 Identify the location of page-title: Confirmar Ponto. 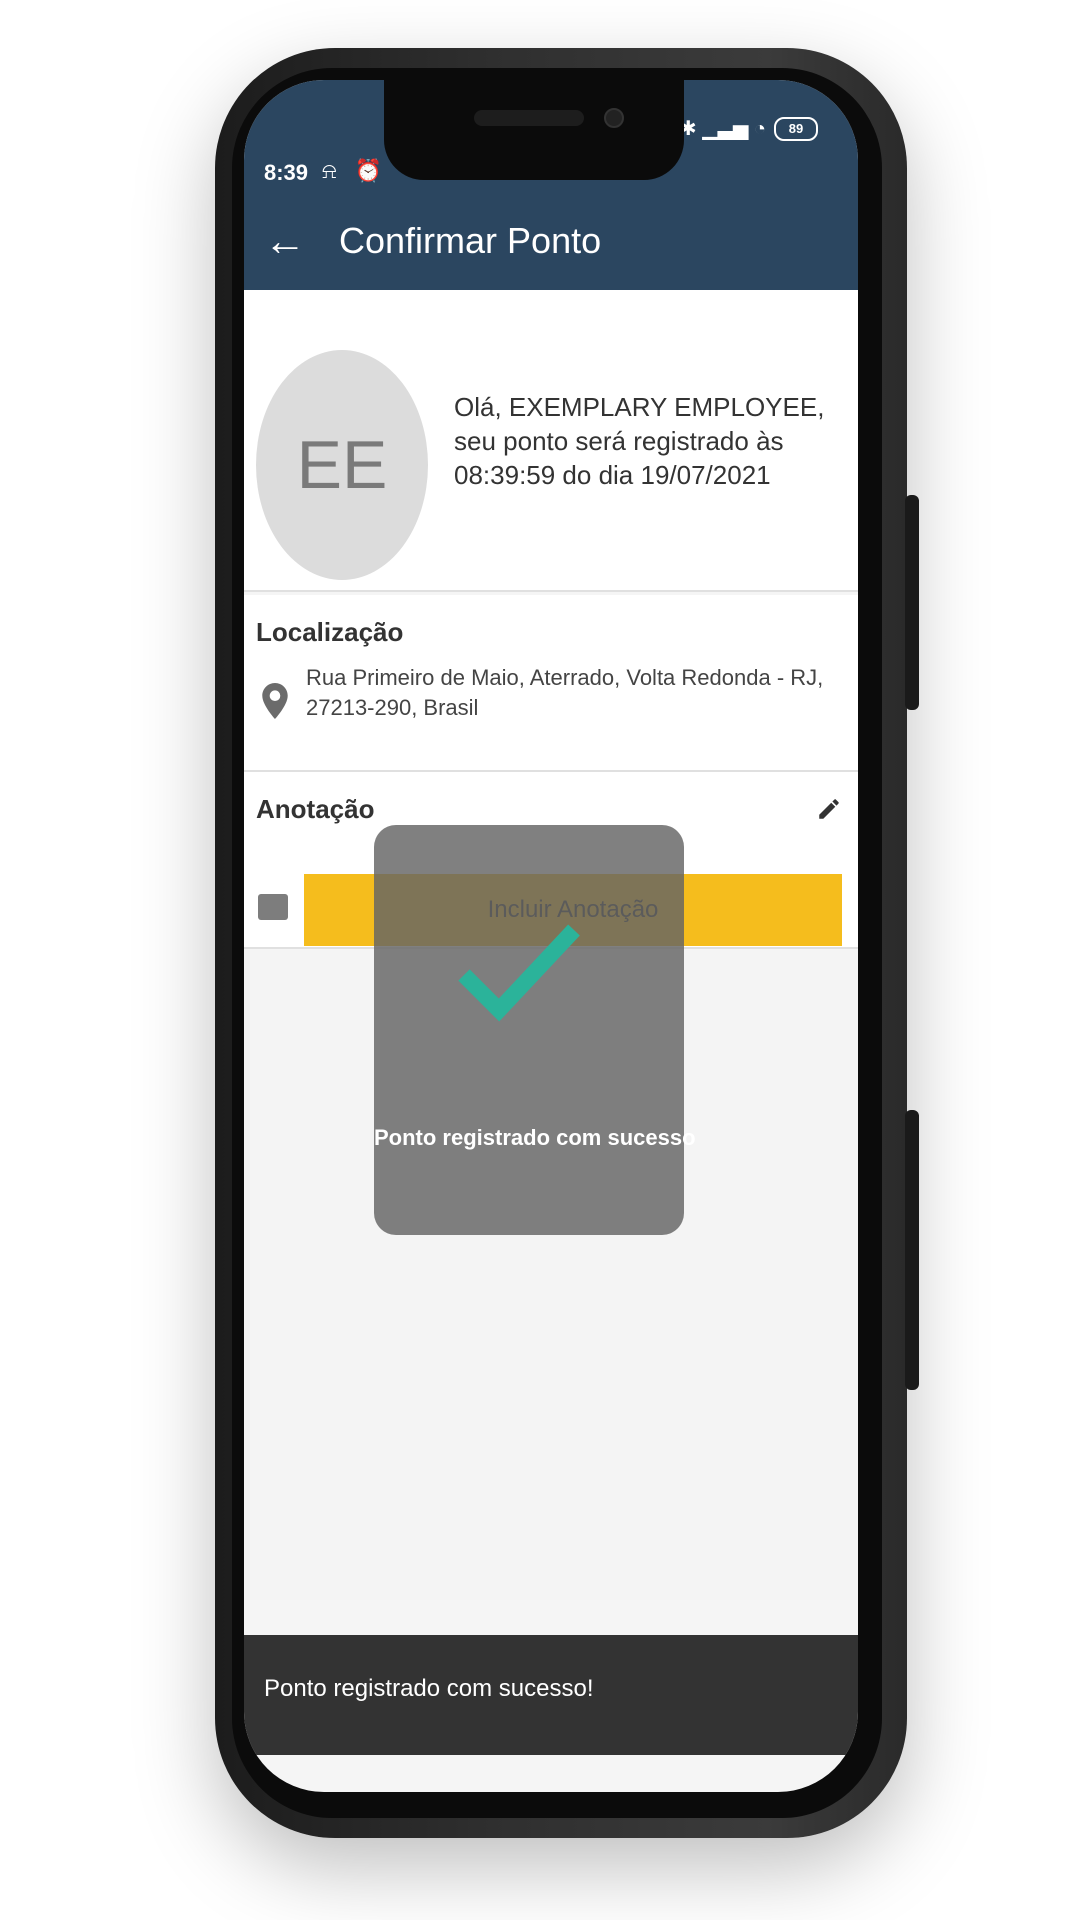
(470, 240).